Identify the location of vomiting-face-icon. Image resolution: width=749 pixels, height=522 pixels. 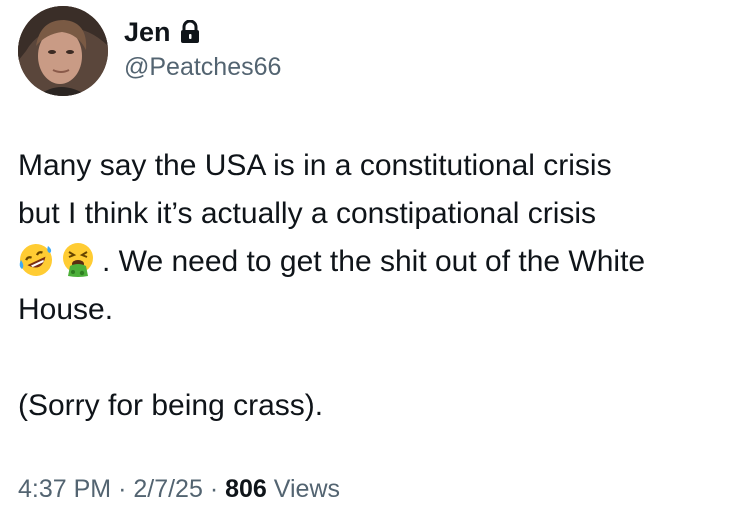
(78, 260).